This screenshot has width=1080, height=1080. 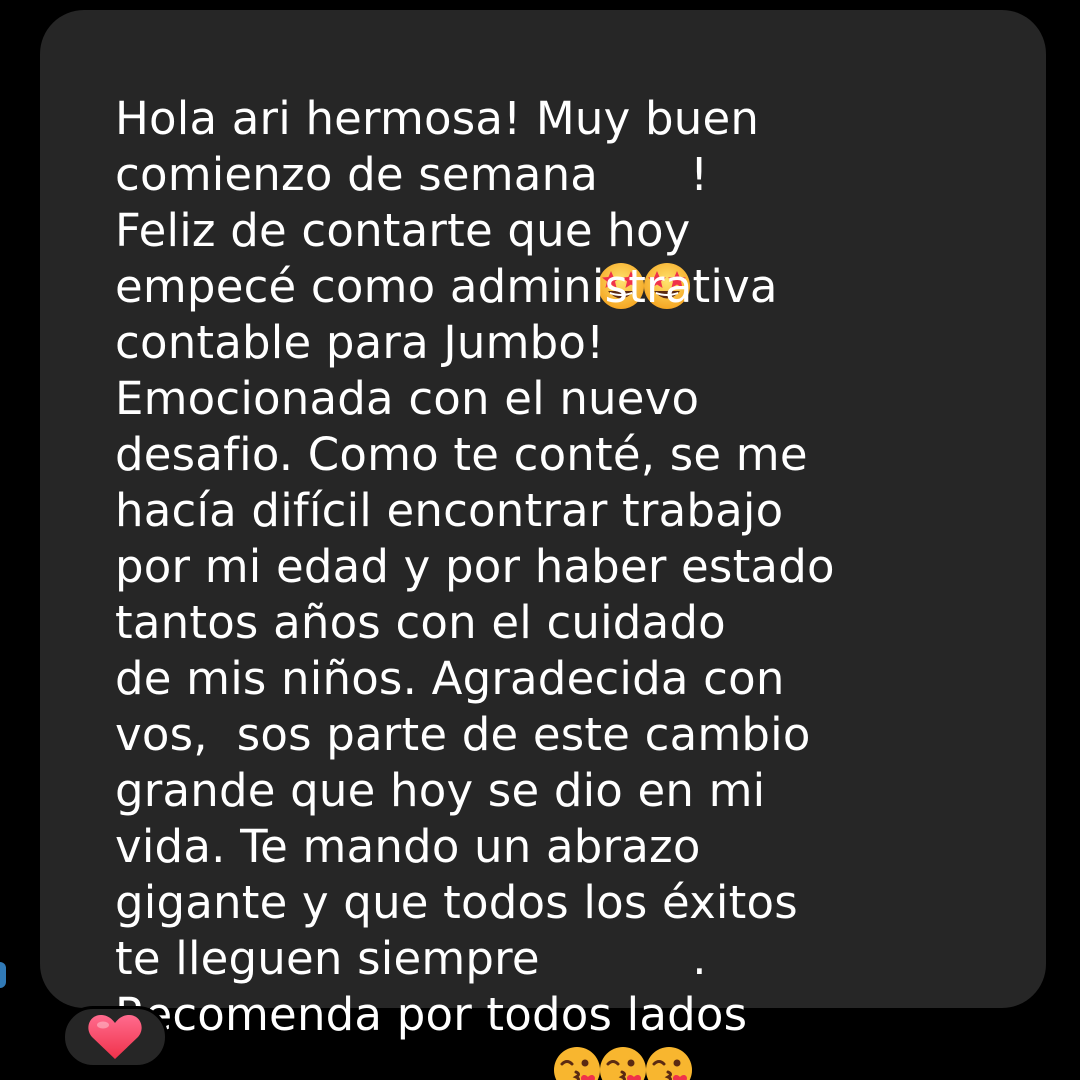 I want to click on message-line: desafio. Como te conté, se me, so click(x=447, y=426).